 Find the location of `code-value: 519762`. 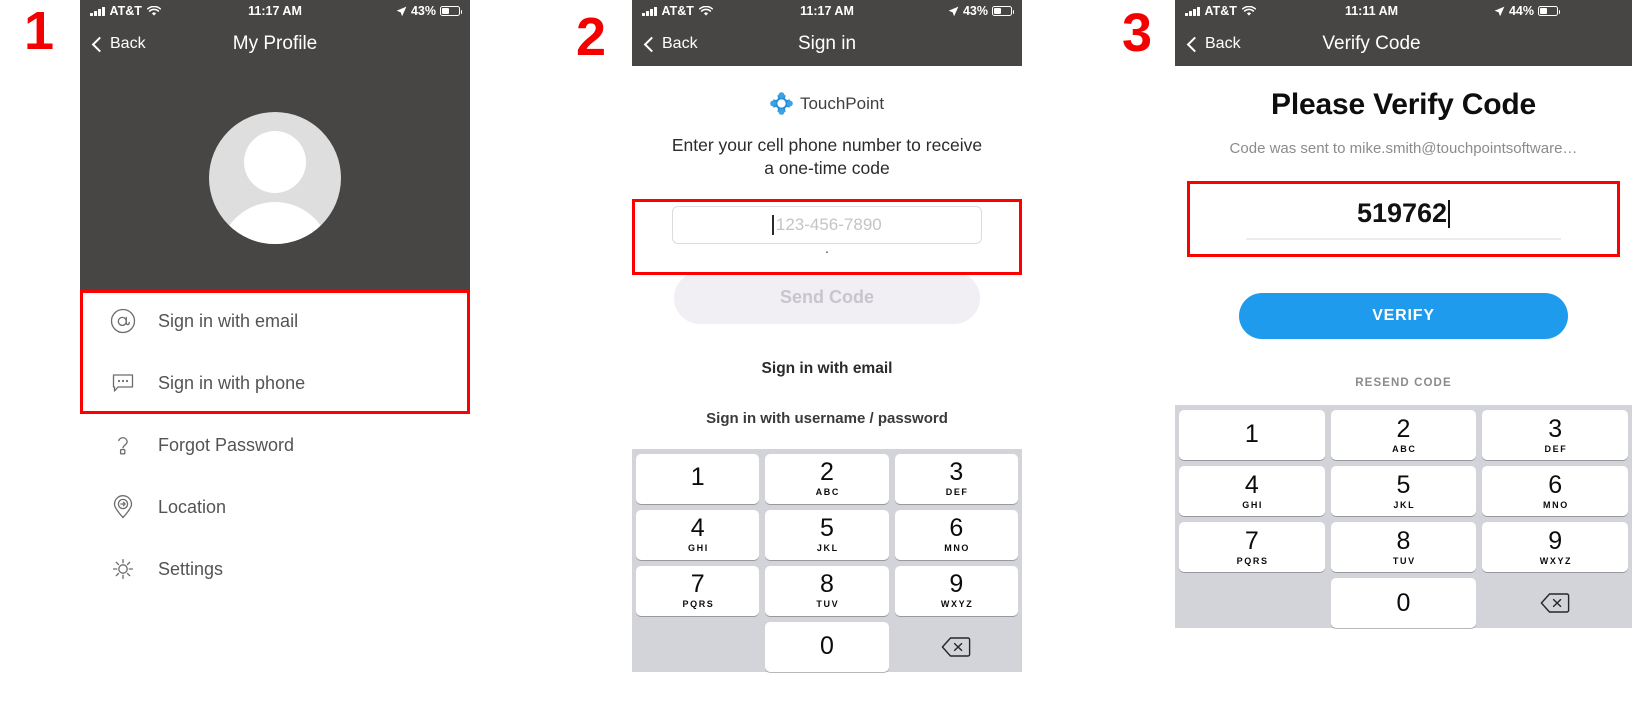

code-value: 519762 is located at coordinates (1402, 213).